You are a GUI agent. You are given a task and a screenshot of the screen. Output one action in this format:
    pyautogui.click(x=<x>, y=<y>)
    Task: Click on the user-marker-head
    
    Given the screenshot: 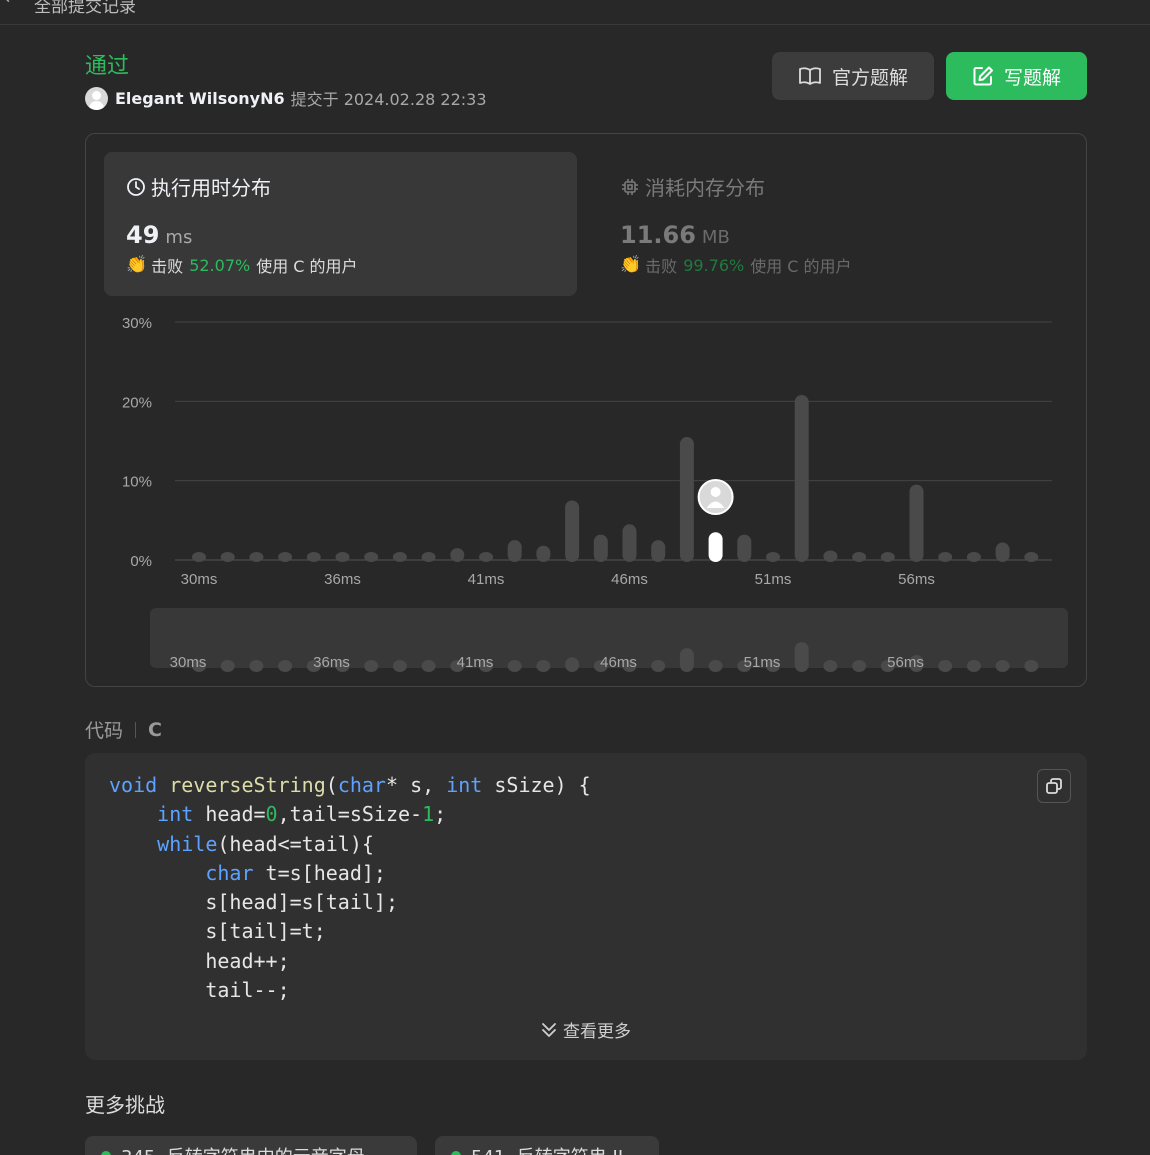 What is the action you would take?
    pyautogui.click(x=715, y=492)
    